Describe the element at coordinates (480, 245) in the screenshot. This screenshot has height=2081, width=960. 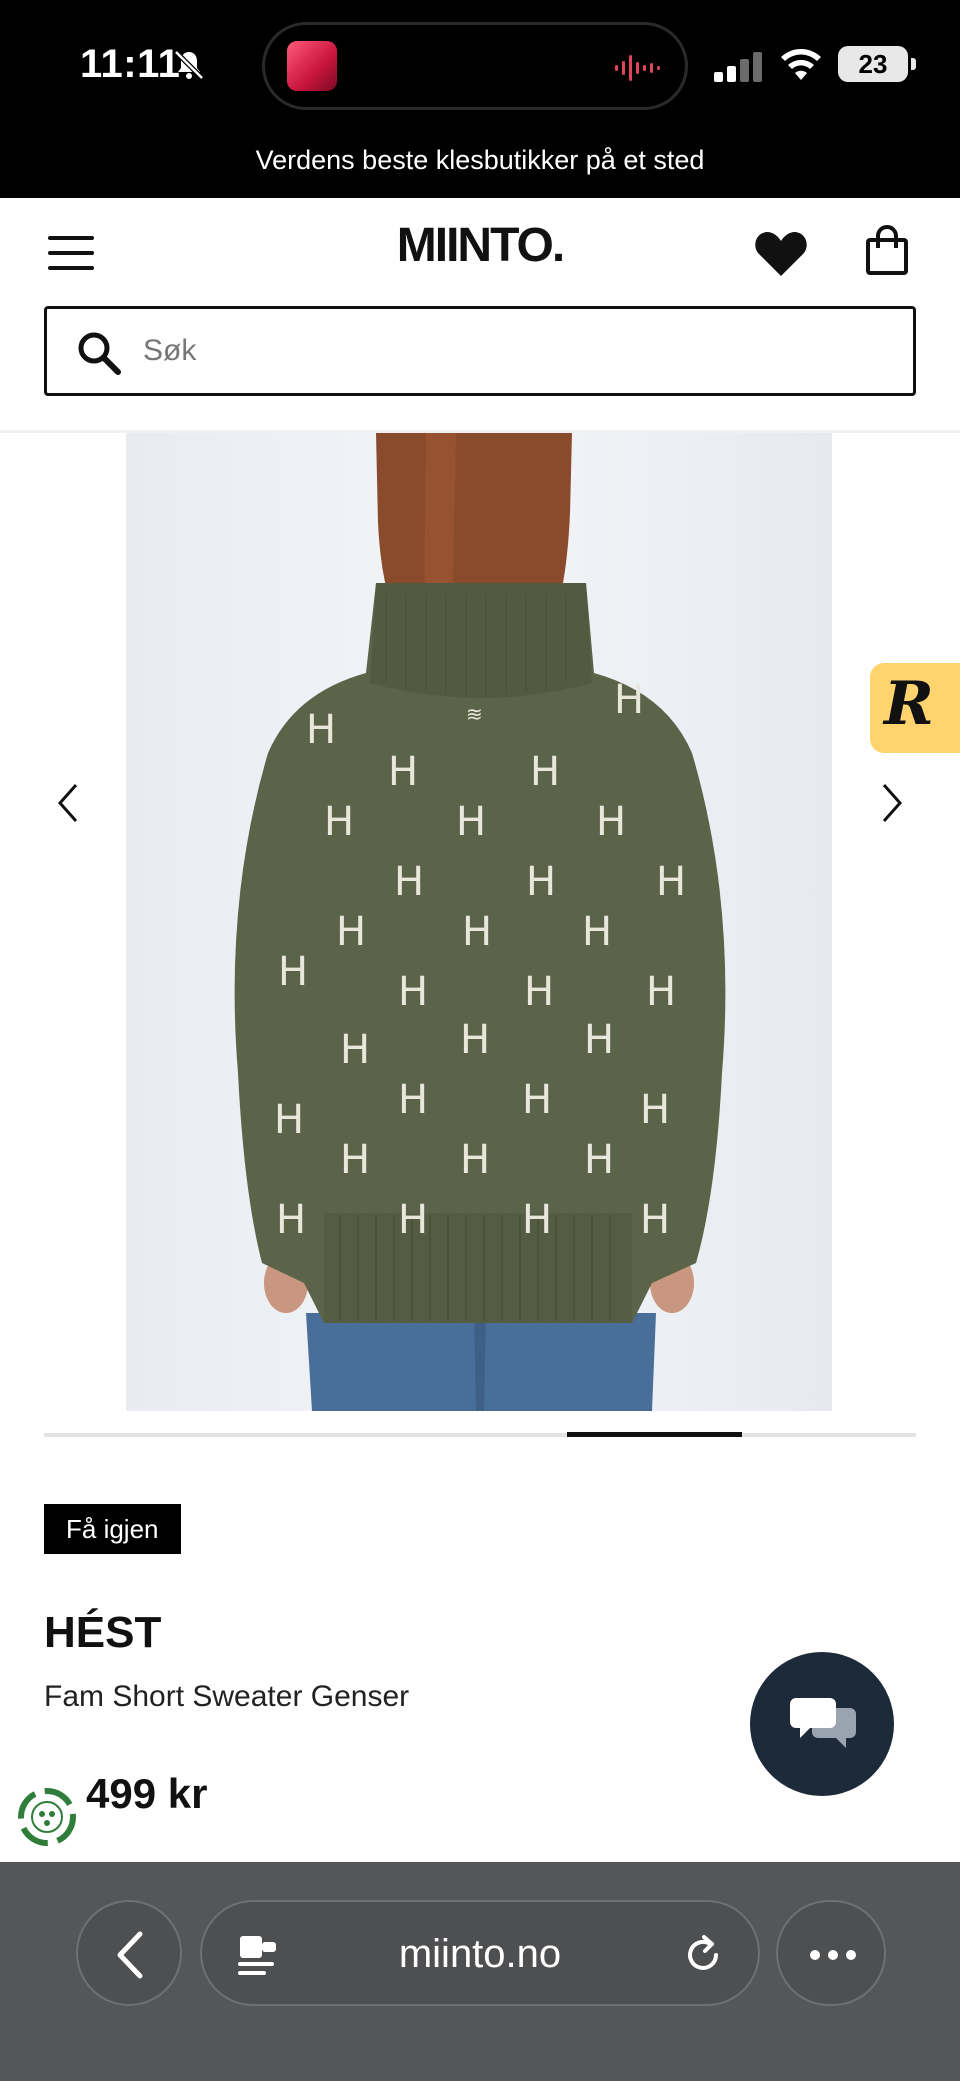
I see `miinto-logo: MIINTO.` at that location.